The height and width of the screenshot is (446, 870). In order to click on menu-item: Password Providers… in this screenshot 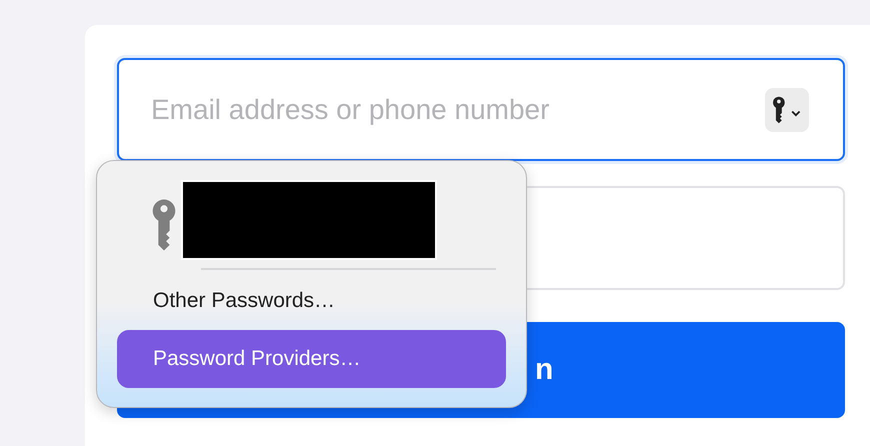, I will do `click(311, 359)`.